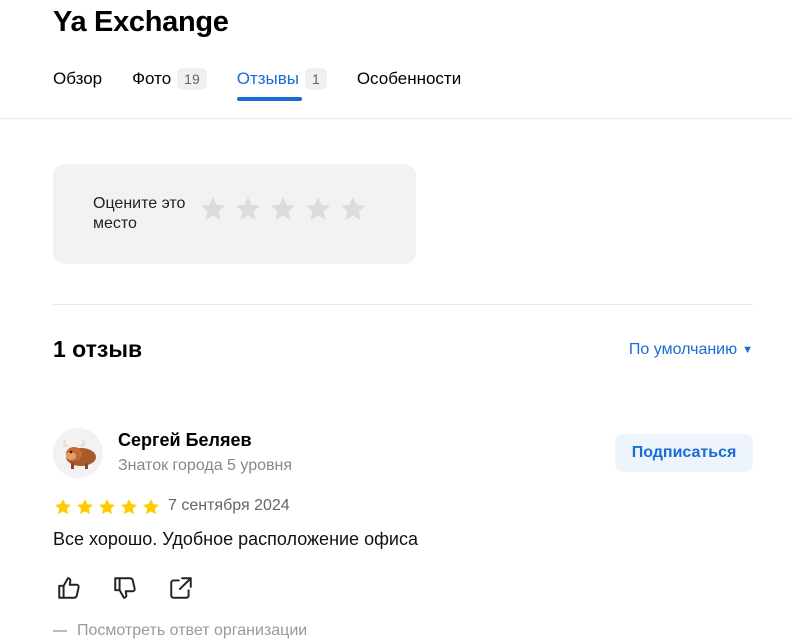  Describe the element at coordinates (235, 539) in the screenshot. I see `review-text: Все хорошо. Удобное расположение офиса` at that location.